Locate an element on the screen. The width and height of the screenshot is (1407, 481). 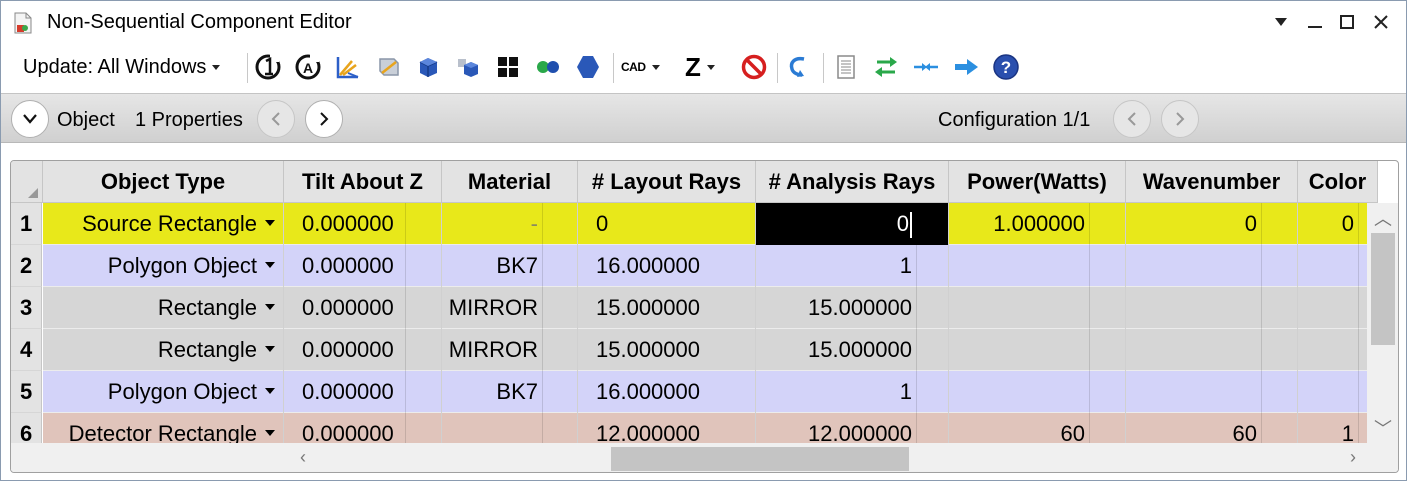
update-dropdown: Update: All Windows is located at coordinates (122, 67).